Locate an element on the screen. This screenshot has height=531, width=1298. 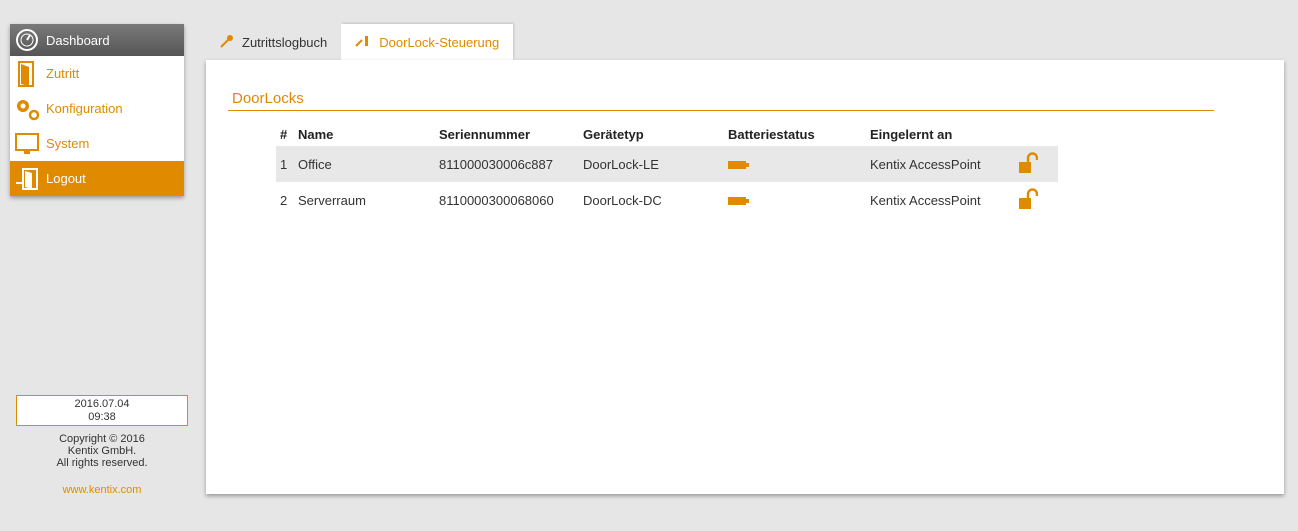
section-divider is located at coordinates (721, 110).